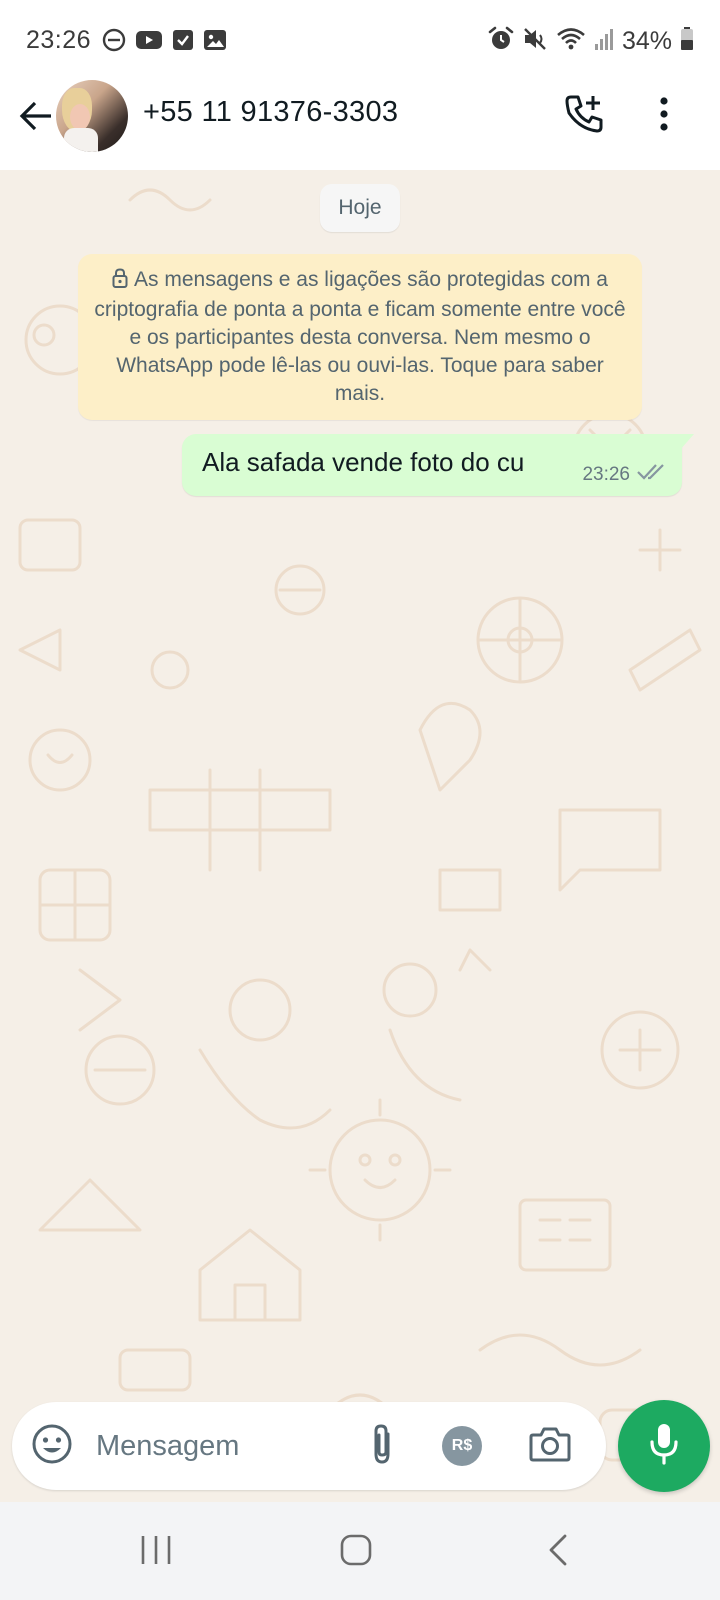 This screenshot has height=1600, width=720. Describe the element at coordinates (363, 462) in the screenshot. I see `message-text: Ala safada vende foto do cu` at that location.